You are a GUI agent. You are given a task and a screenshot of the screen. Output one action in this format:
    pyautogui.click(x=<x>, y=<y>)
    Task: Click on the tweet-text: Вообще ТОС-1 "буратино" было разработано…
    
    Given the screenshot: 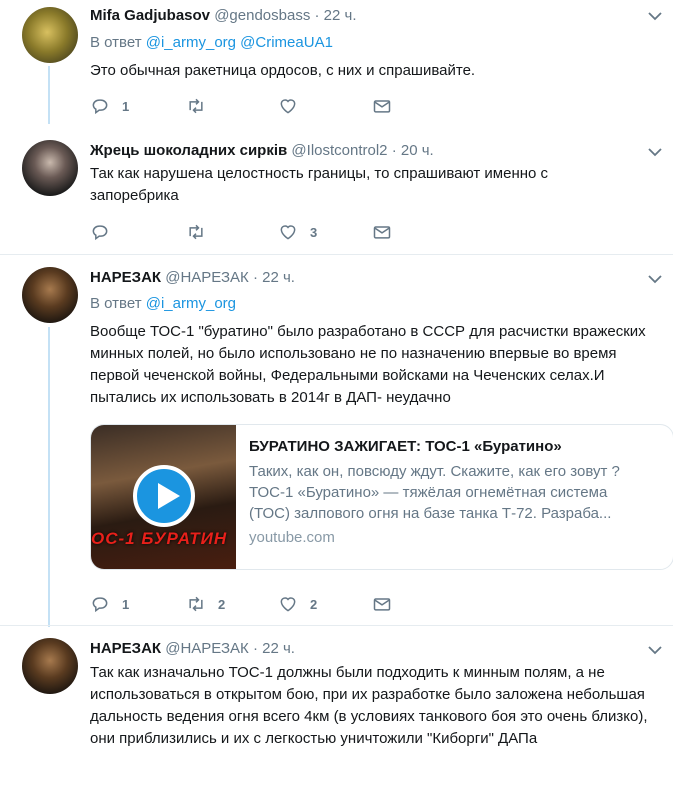 What is the action you would take?
    pyautogui.click(x=368, y=364)
    